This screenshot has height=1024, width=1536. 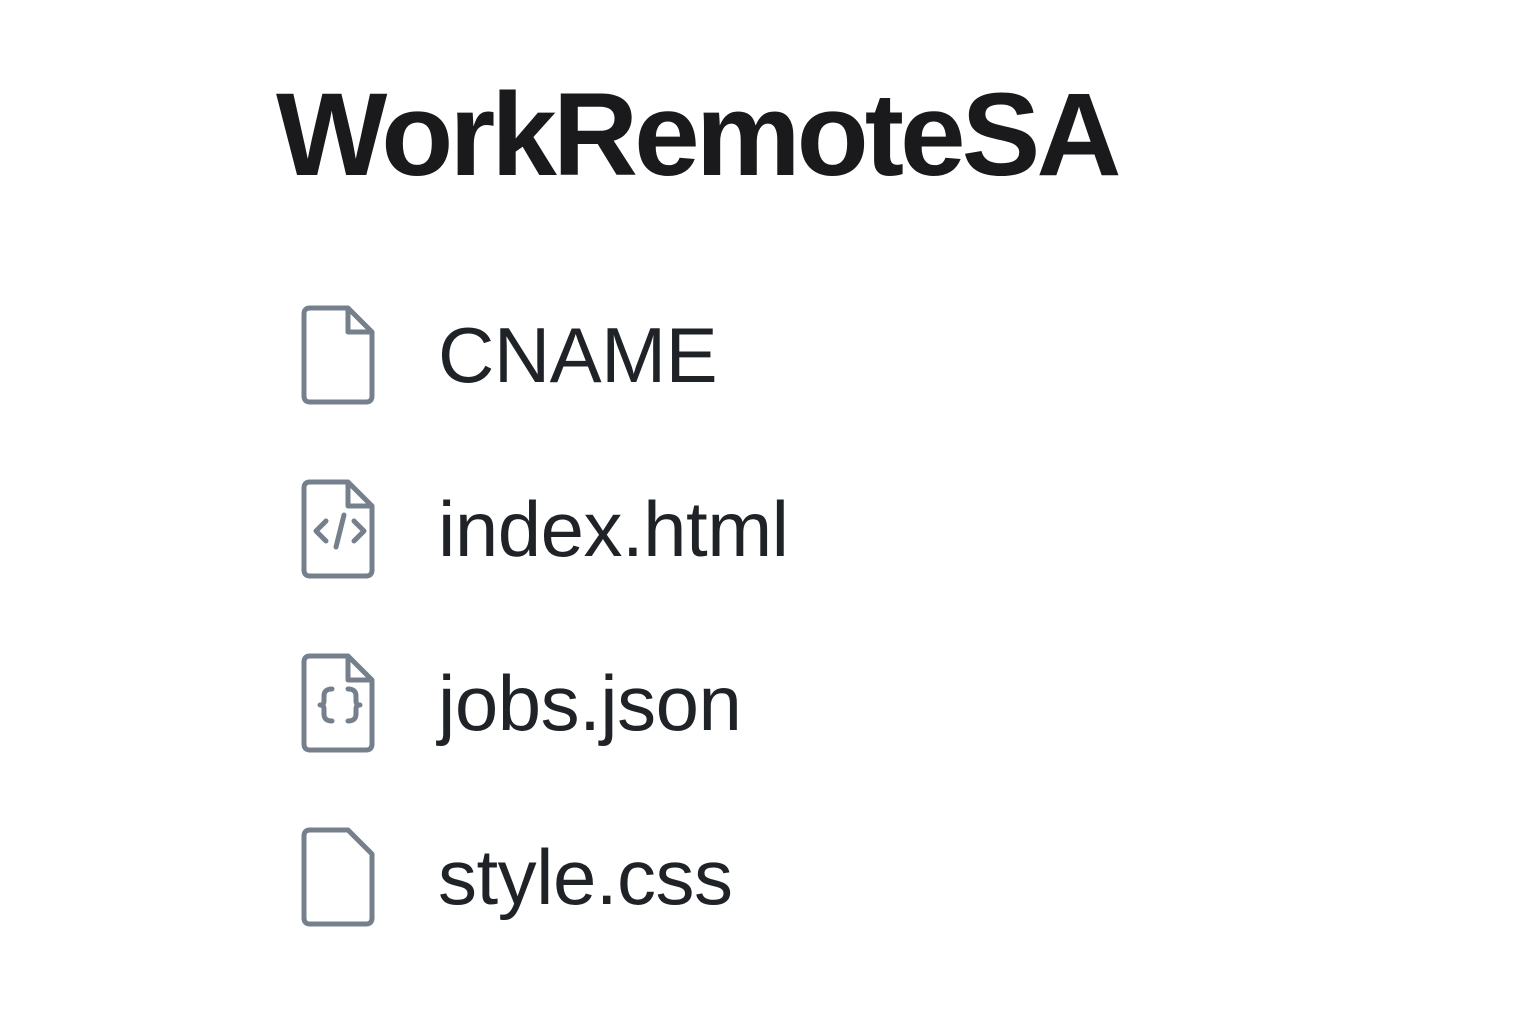 I want to click on file-row-cname: CNAME, so click(x=544, y=355).